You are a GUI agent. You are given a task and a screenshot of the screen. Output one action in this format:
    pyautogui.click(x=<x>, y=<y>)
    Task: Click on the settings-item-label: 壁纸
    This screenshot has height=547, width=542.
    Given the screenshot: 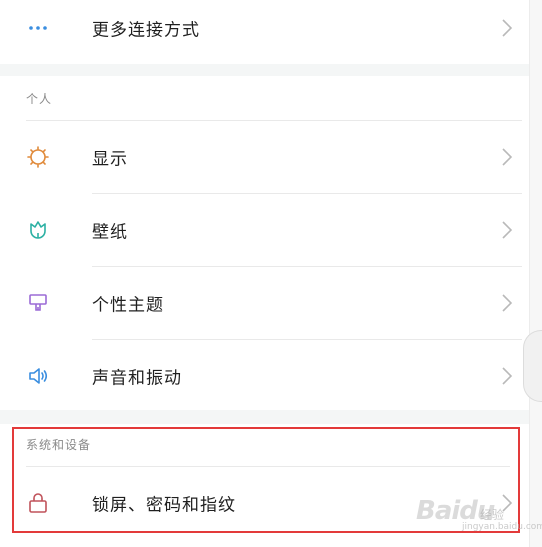 What is the action you would take?
    pyautogui.click(x=110, y=232)
    